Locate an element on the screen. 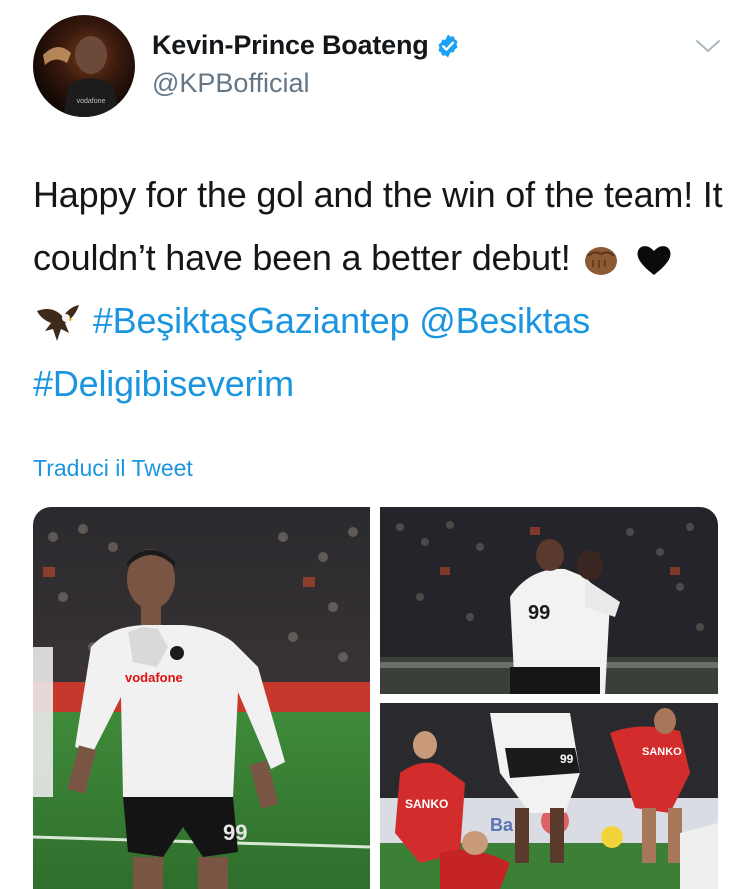 This screenshot has width=750, height=889. eagle-emoji-icon is located at coordinates (58, 323).